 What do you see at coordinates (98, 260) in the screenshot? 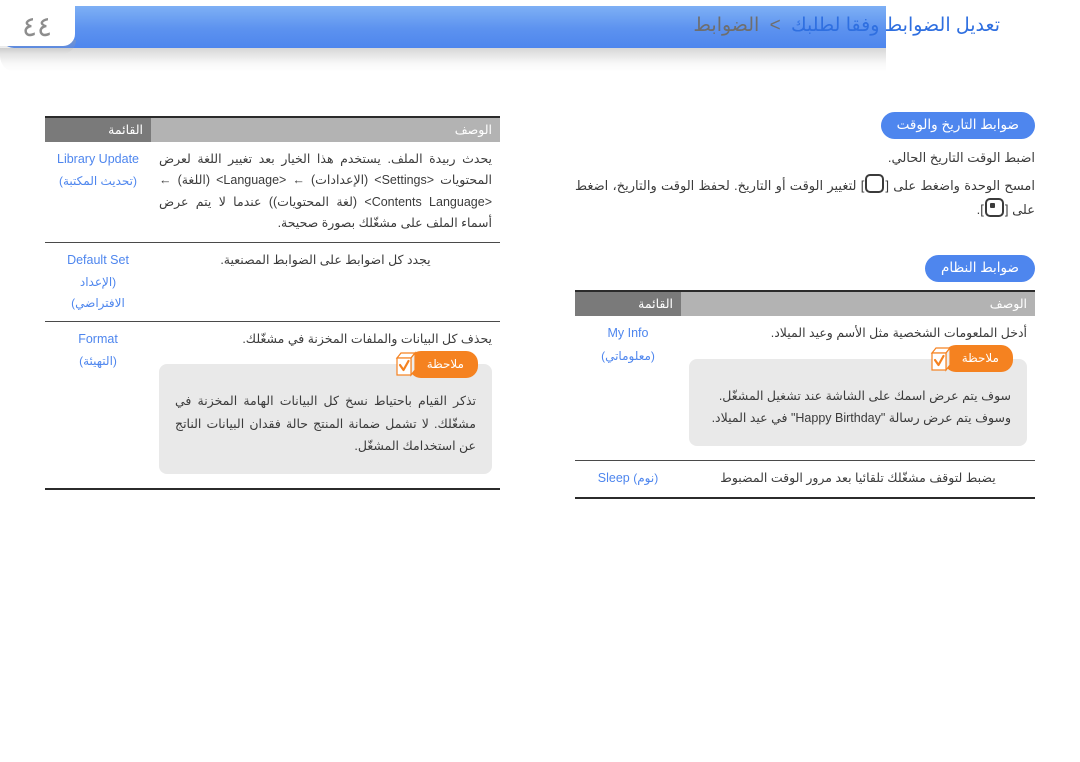
I see `menu-label-en: Default Set` at bounding box center [98, 260].